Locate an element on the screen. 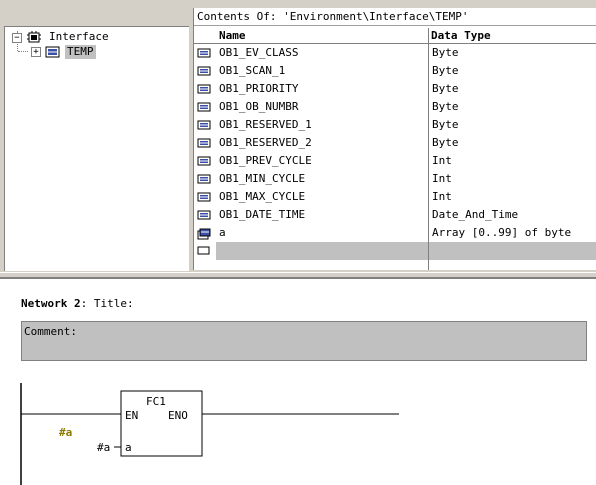 This screenshot has width=596, height=485. variable-data-type: Array [0..99] of byte is located at coordinates (512, 233).